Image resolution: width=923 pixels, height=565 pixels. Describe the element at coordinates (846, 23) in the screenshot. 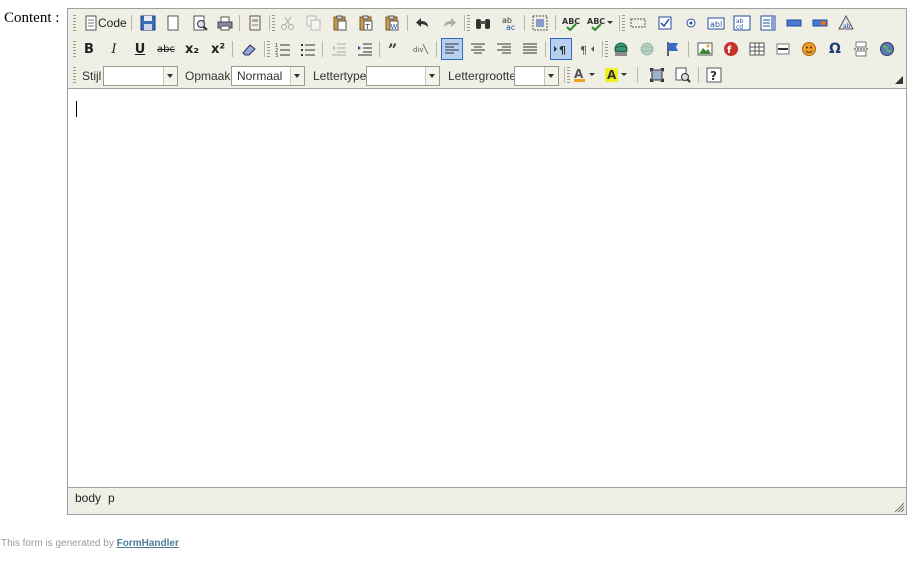

I see `hidden-field-button: ab` at that location.